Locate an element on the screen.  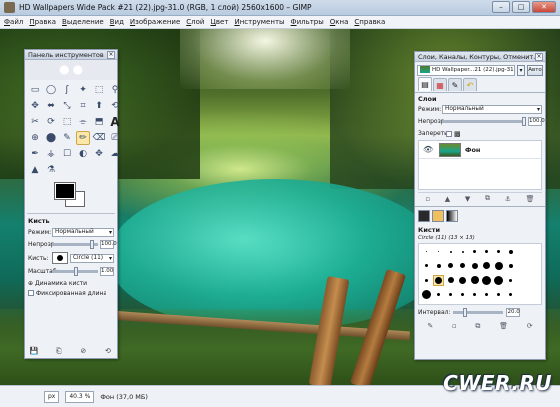
move-icon: ✥ is located at coordinates (35, 106).